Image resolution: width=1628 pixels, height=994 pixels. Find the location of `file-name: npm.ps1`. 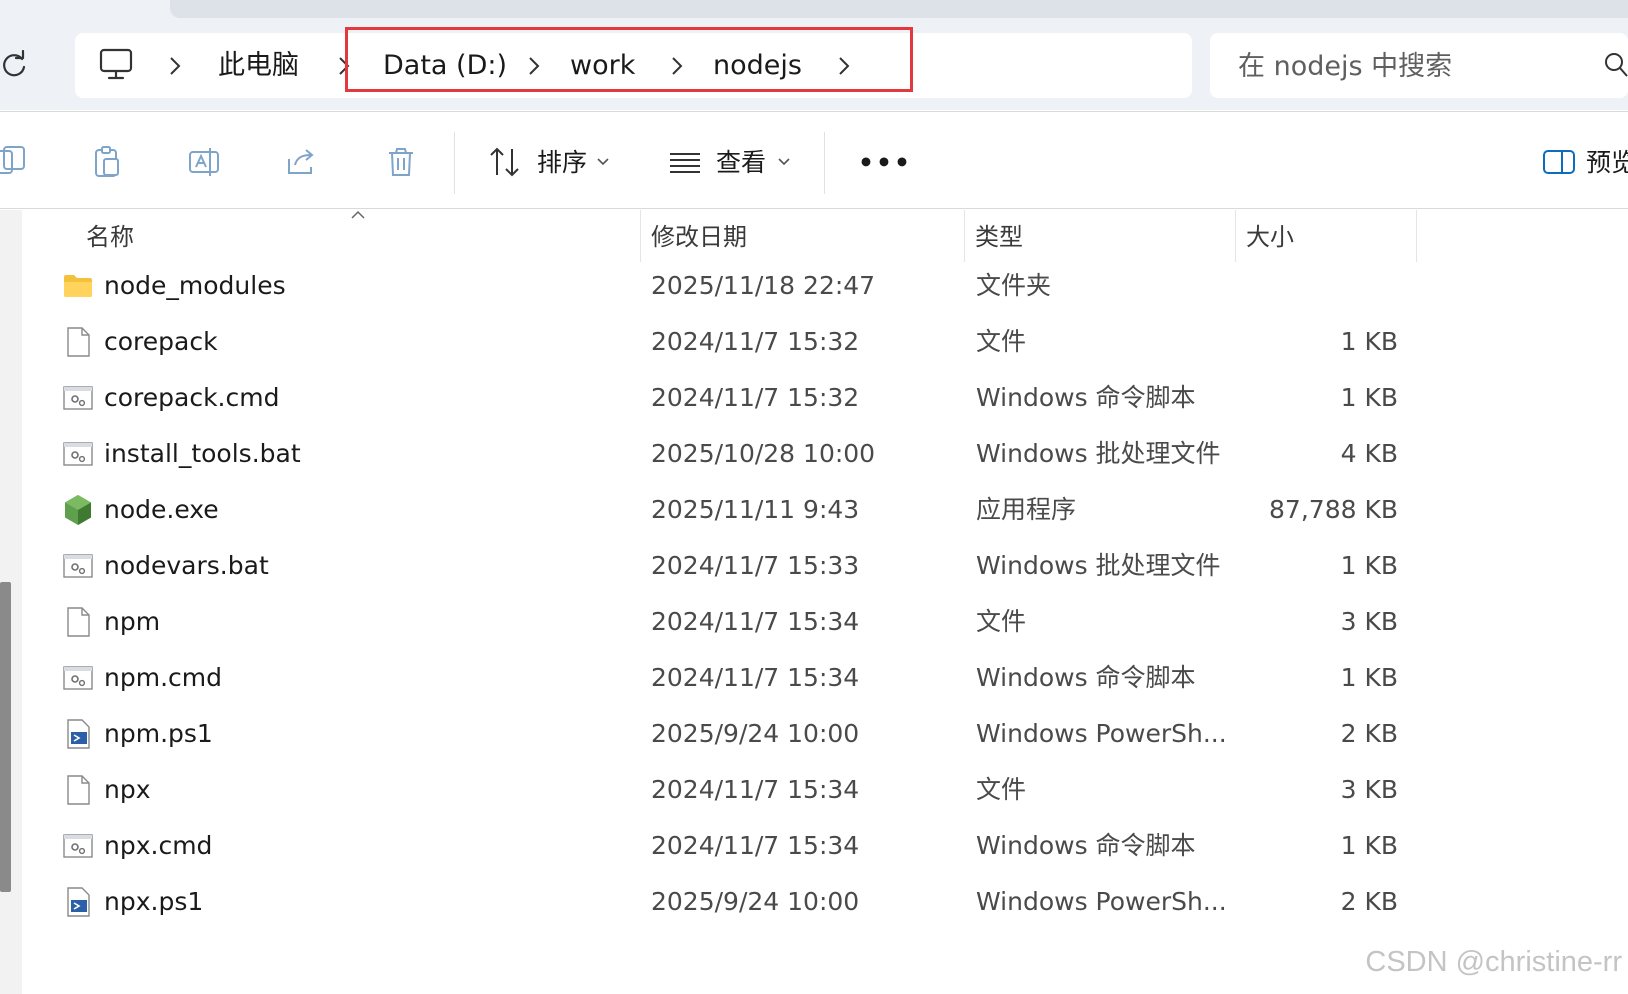

file-name: npm.ps1 is located at coordinates (158, 733).